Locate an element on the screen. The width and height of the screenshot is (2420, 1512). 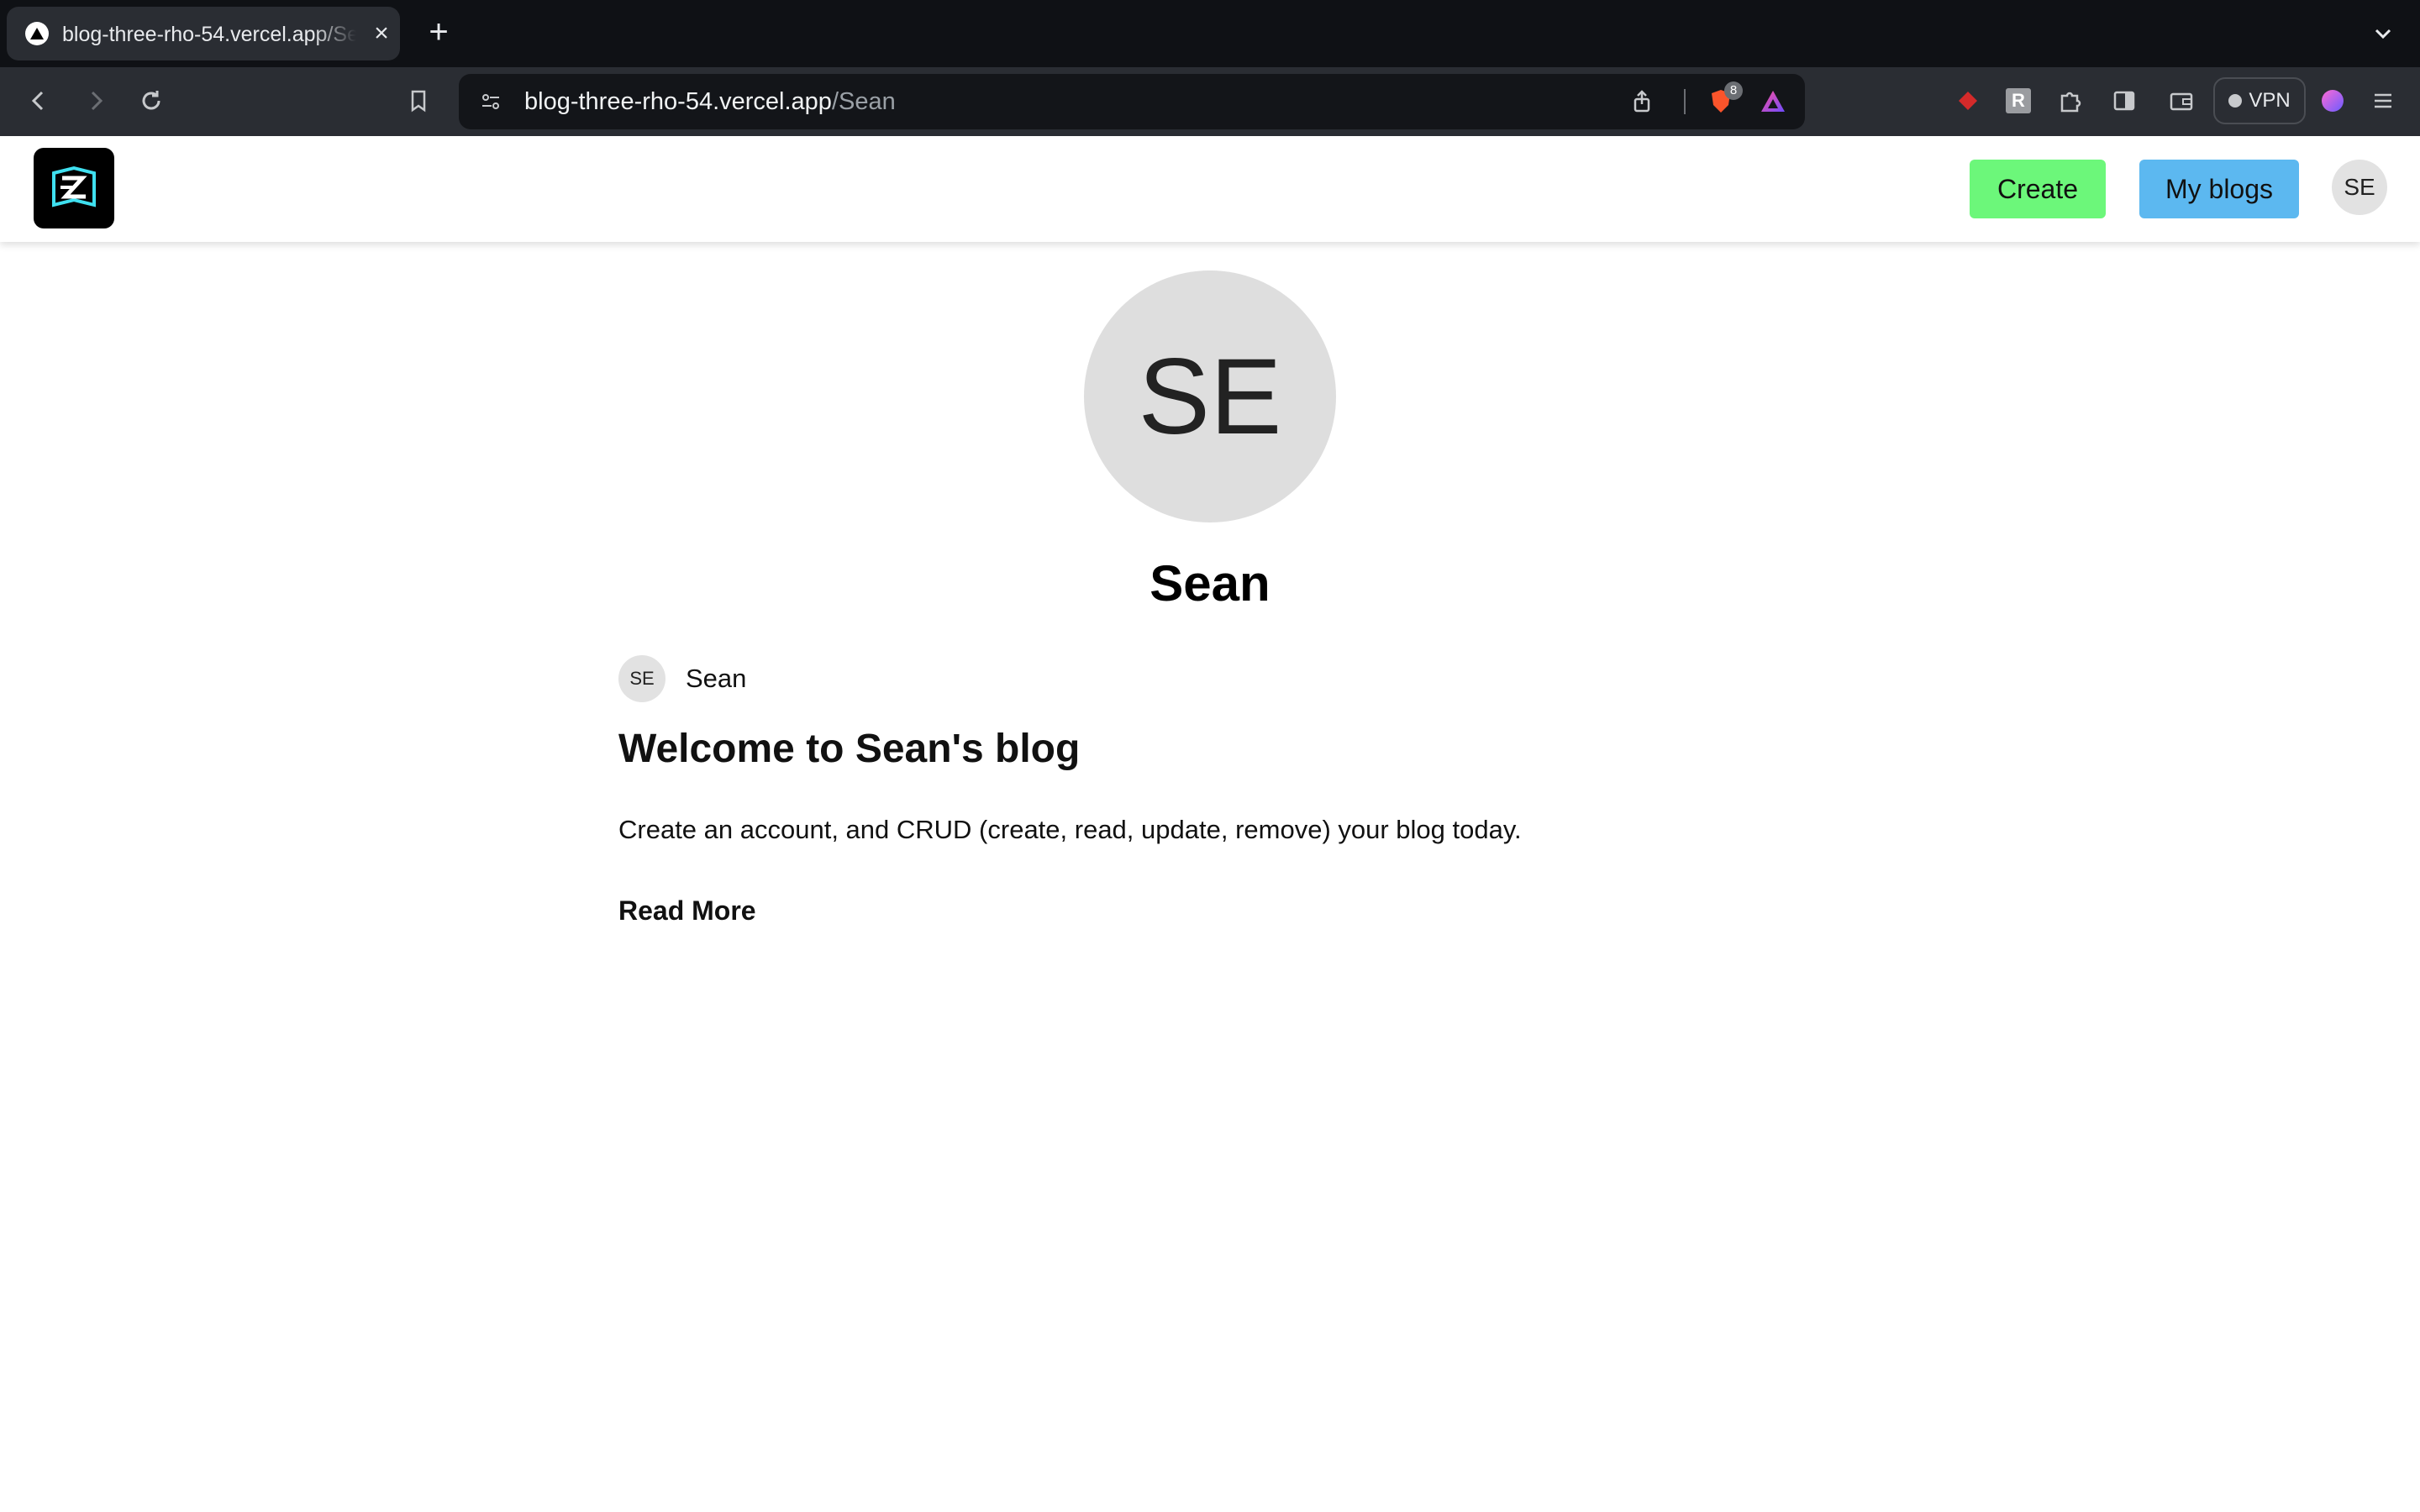
address-bar: blog-three-rho-54.vercel.app/Sean 8 is located at coordinates (1132, 101).